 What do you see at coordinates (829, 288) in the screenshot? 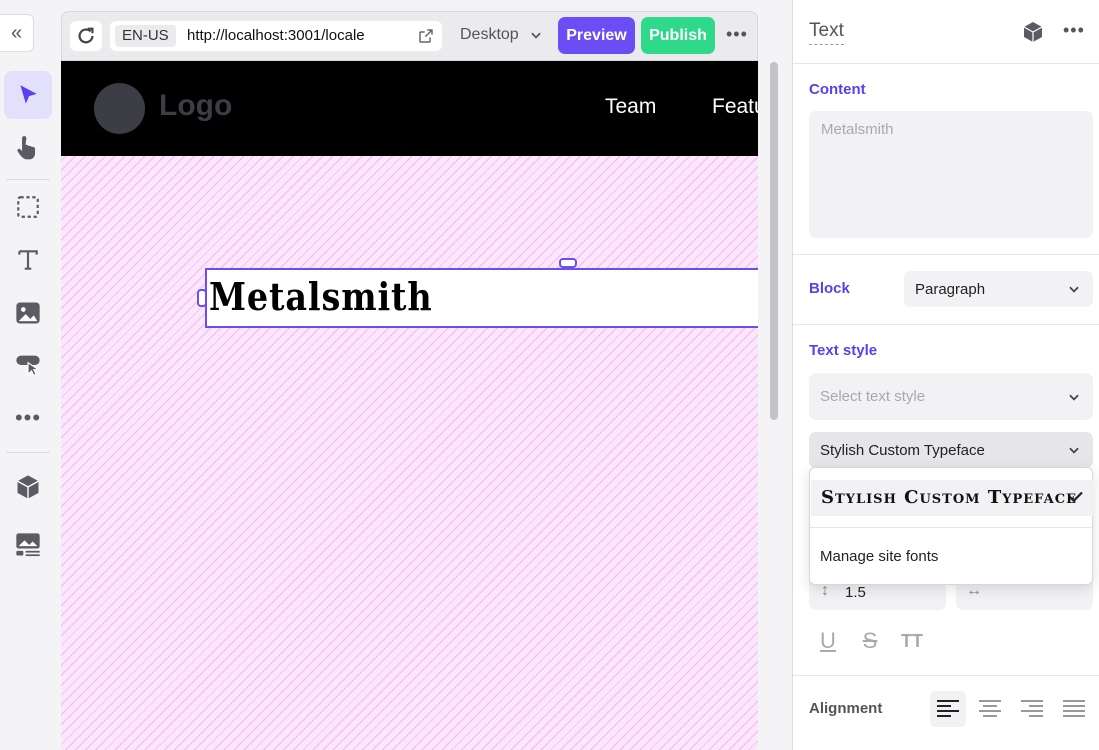
I see `block-label: Block` at bounding box center [829, 288].